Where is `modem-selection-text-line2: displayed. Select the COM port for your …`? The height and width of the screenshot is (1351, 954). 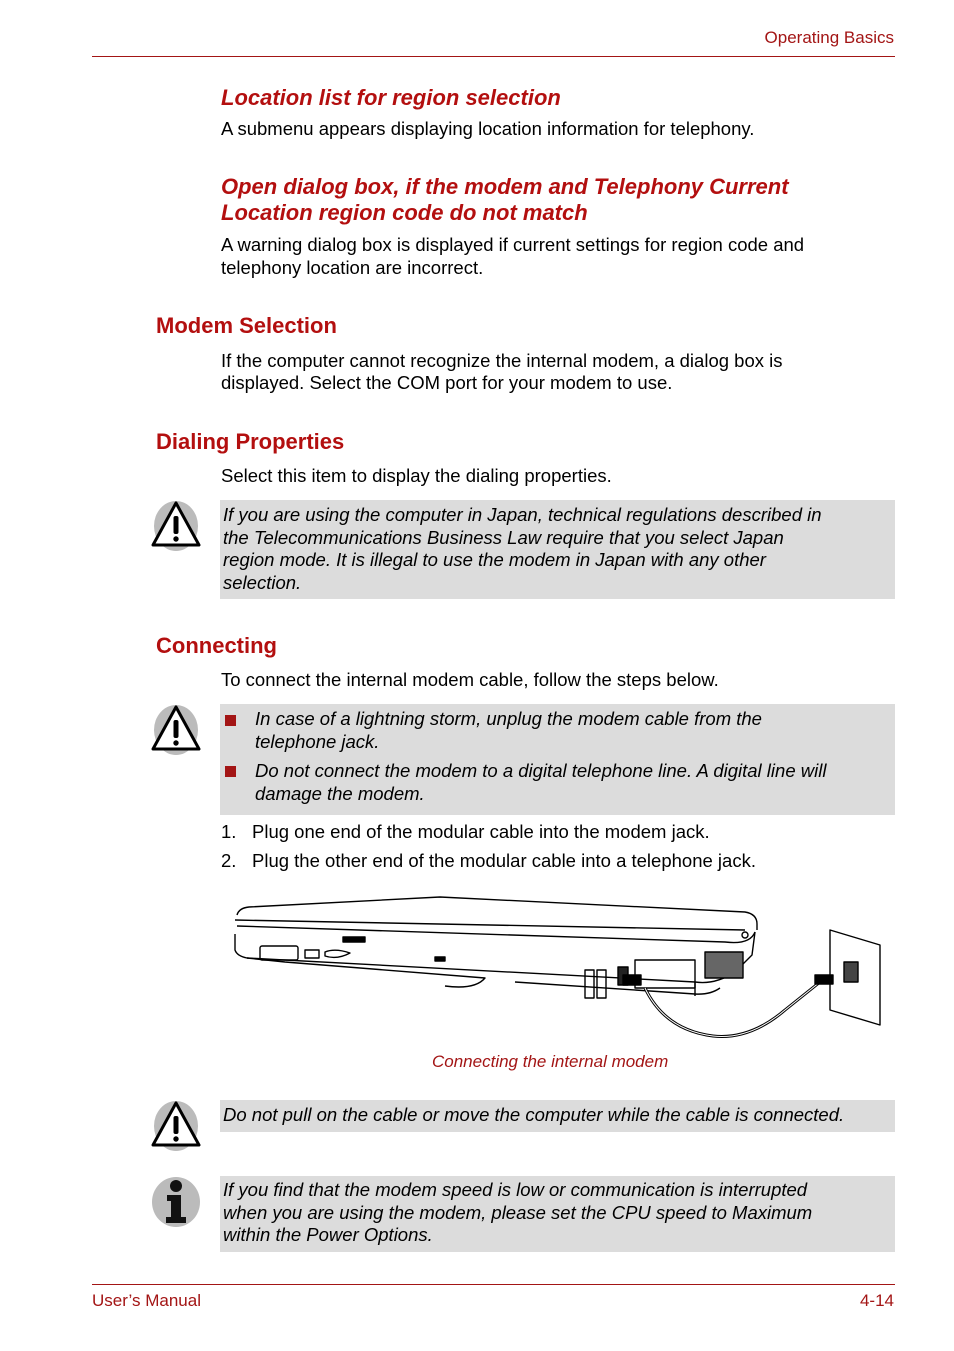
modem-selection-text-line2: displayed. Select the COM port for your … is located at coordinates (447, 382).